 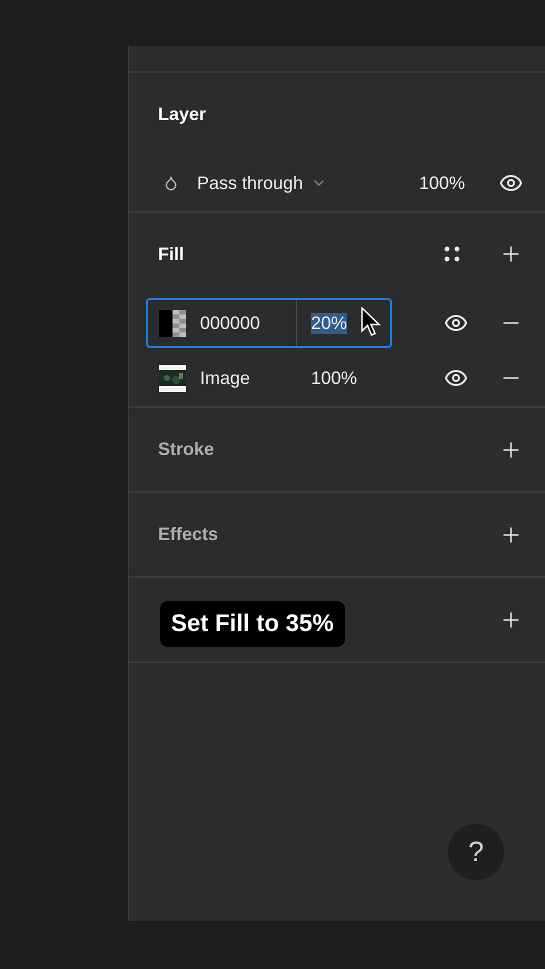 I want to click on fill-field: 000000 20%, so click(x=269, y=323).